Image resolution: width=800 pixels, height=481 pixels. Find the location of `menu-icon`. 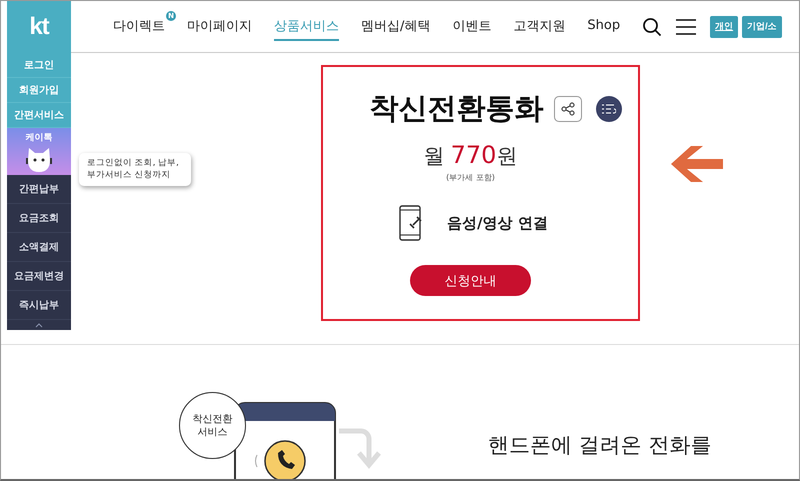

menu-icon is located at coordinates (686, 26).